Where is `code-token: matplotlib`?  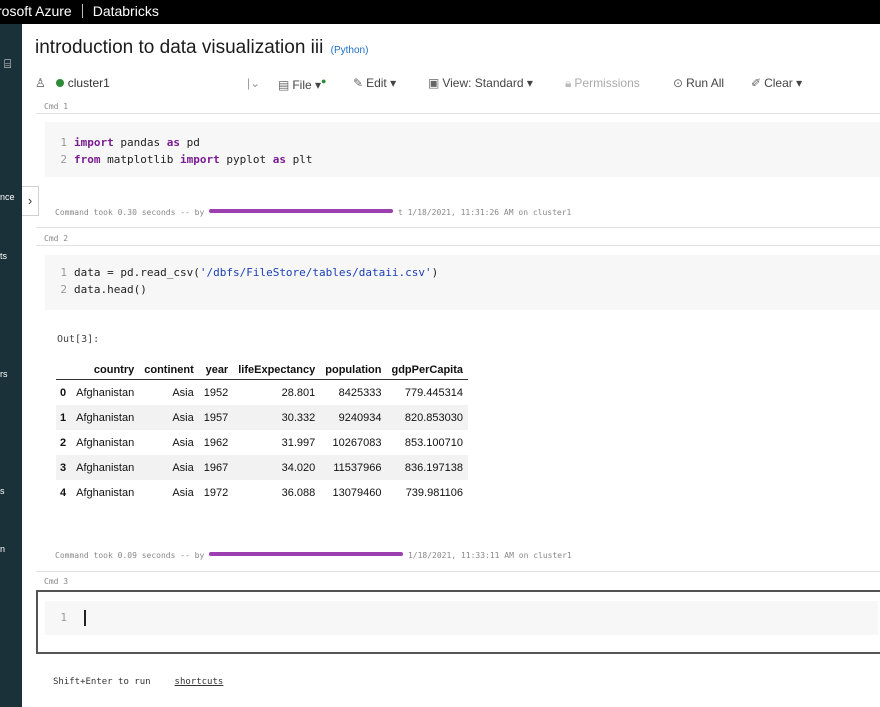 code-token: matplotlib is located at coordinates (140, 159).